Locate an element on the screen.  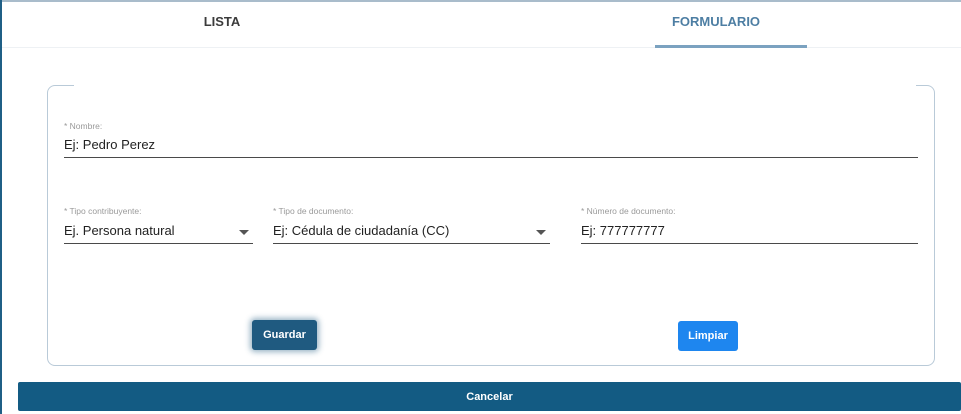
numero-documento-underline is located at coordinates (749, 243).